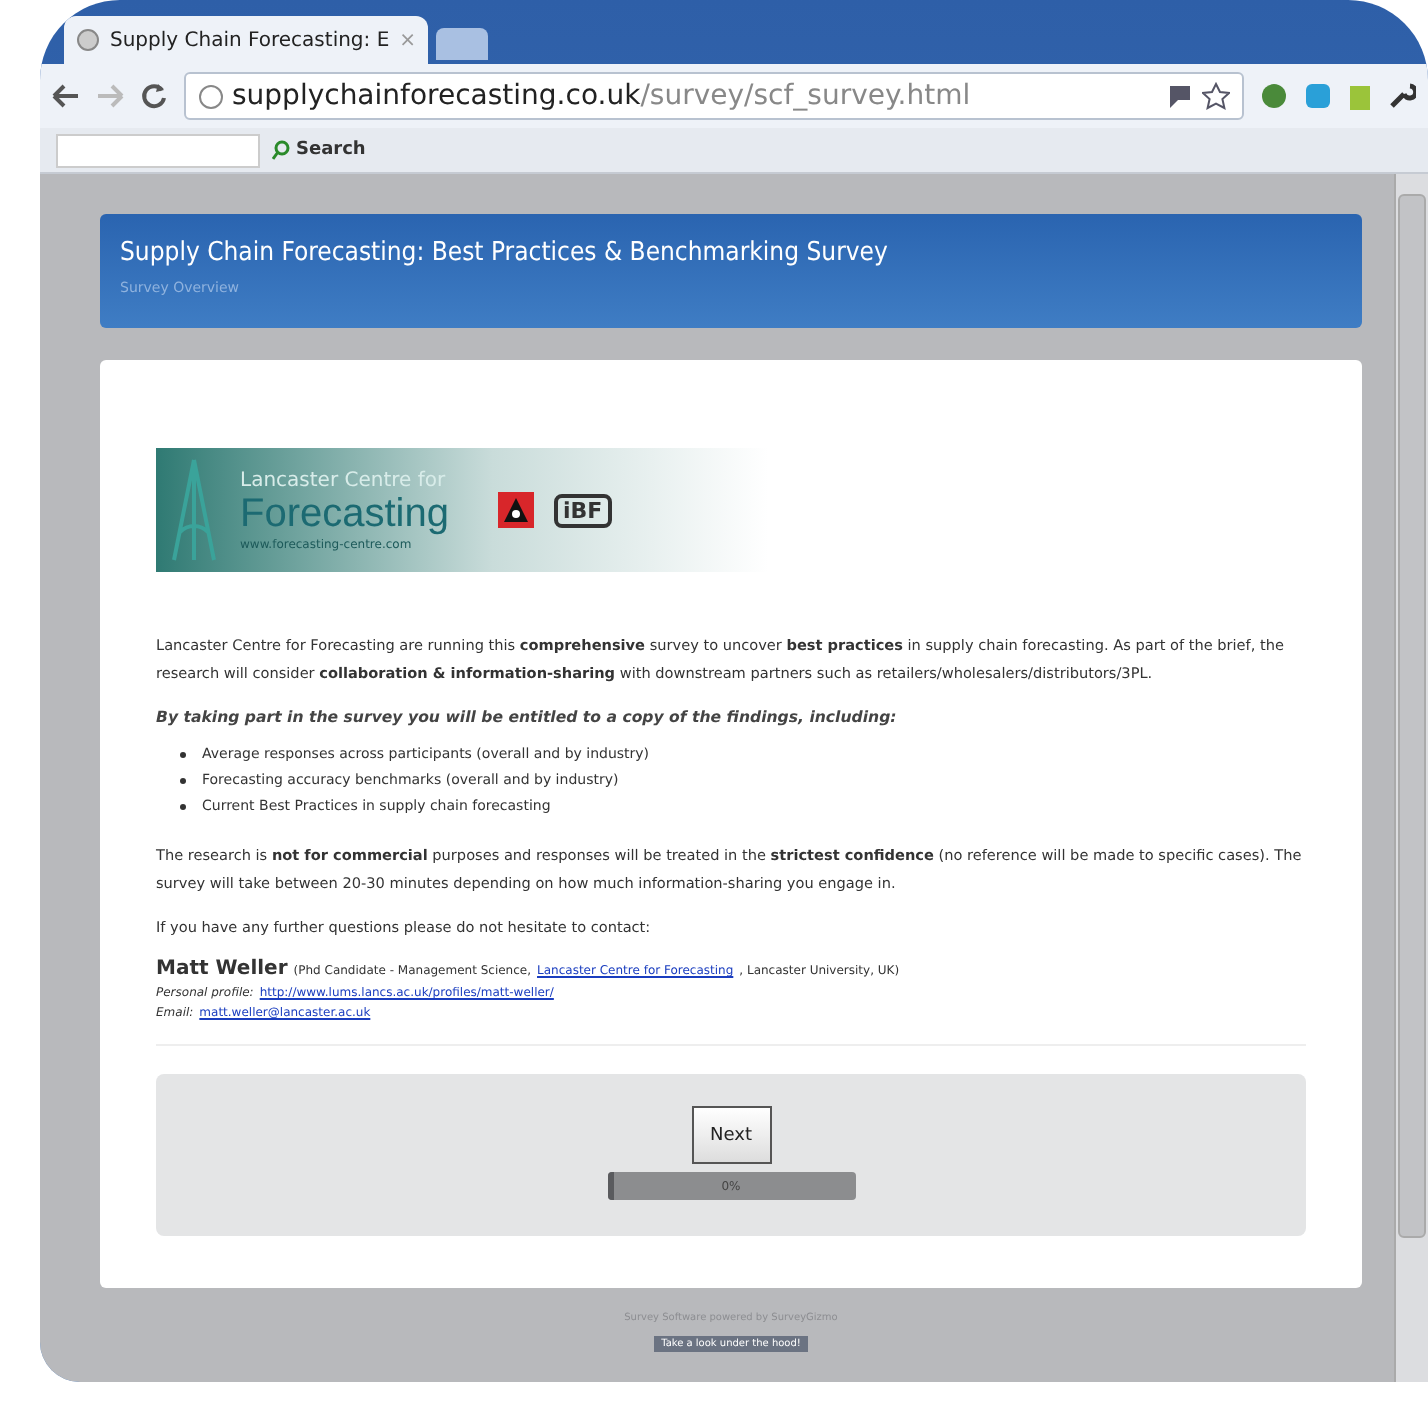 The width and height of the screenshot is (1428, 1402). I want to click on wrench-icon, so click(1402, 96).